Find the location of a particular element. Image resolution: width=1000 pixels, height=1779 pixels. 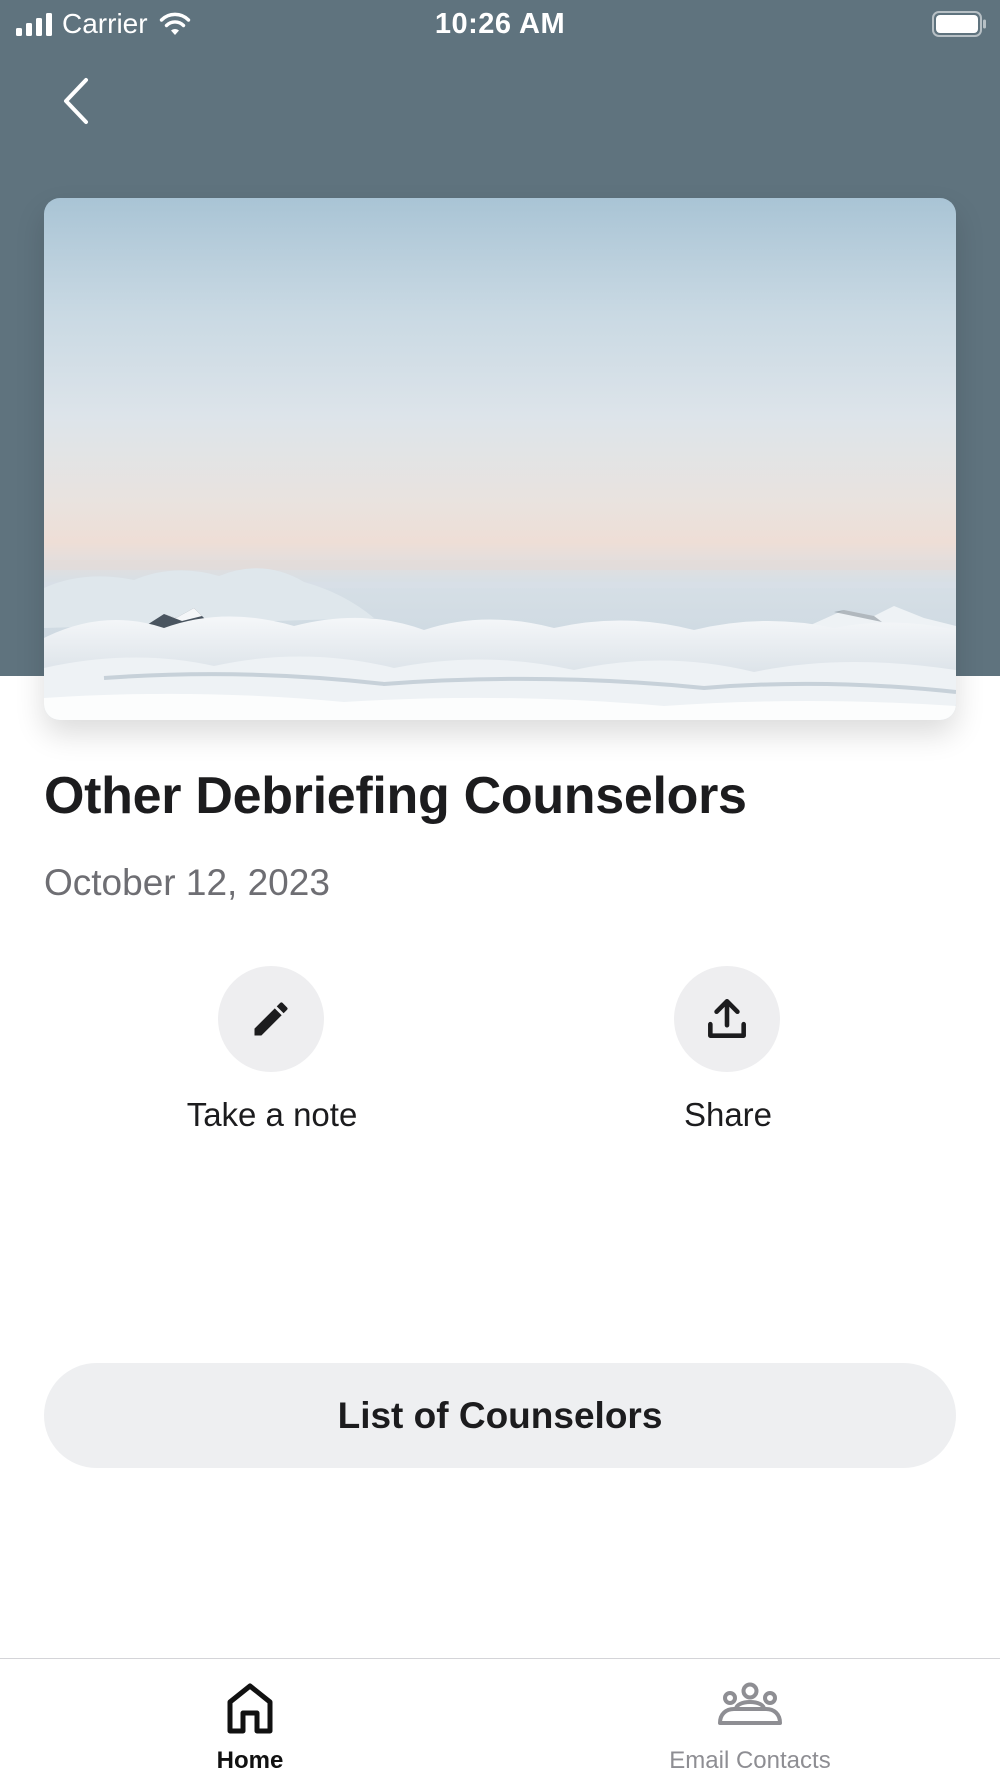

take-note-button: Take a note is located at coordinates (272, 1056).